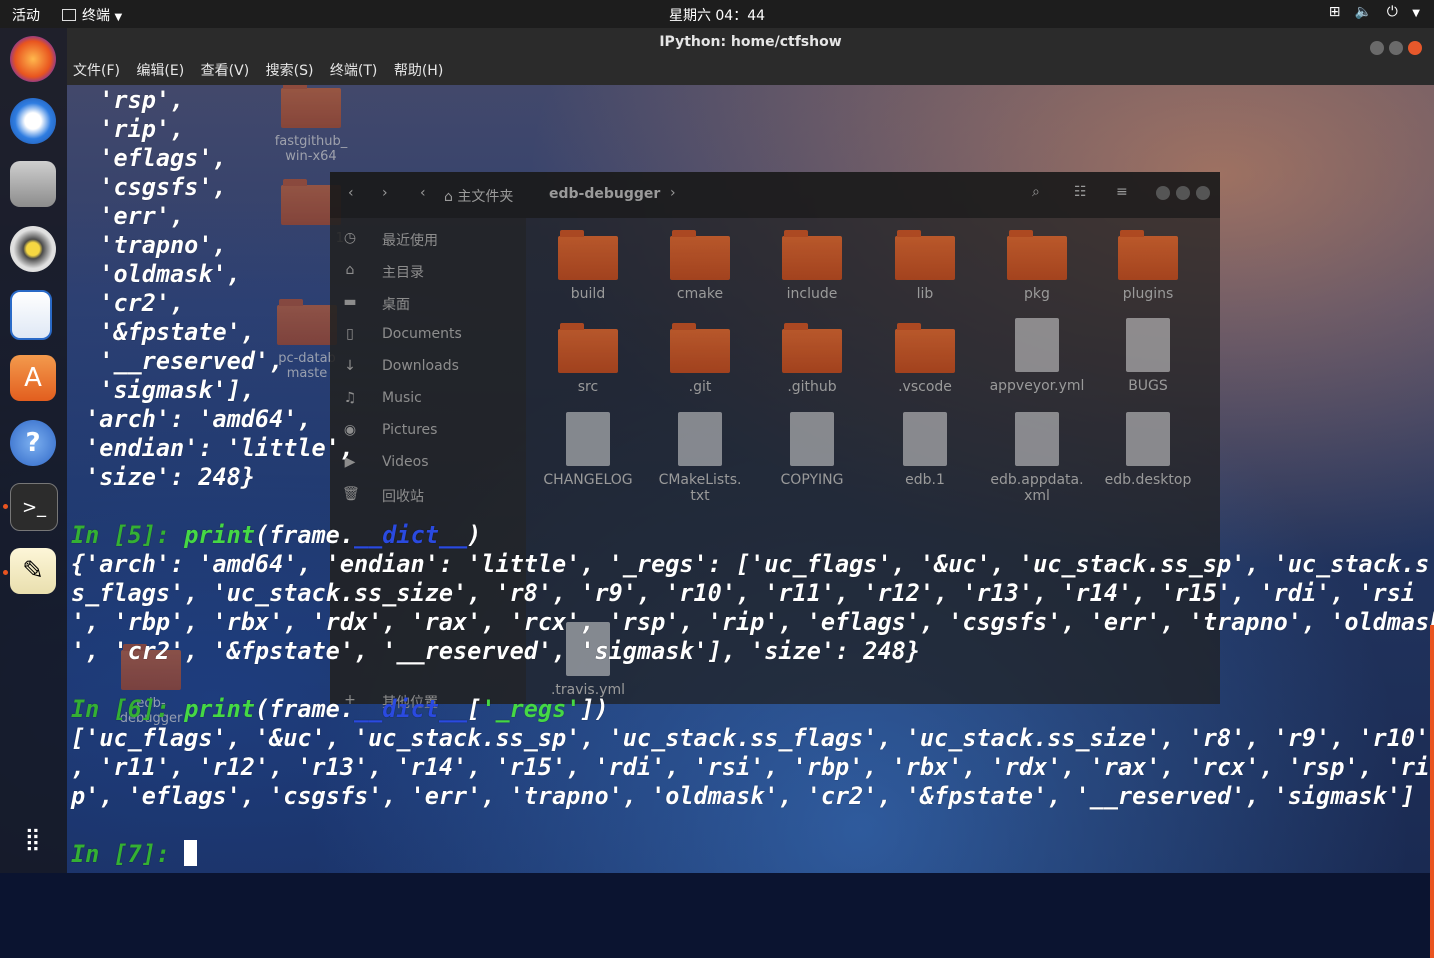 This screenshot has height=958, width=1434. What do you see at coordinates (33, 443) in the screenshot?
I see `help-icon: ?` at bounding box center [33, 443].